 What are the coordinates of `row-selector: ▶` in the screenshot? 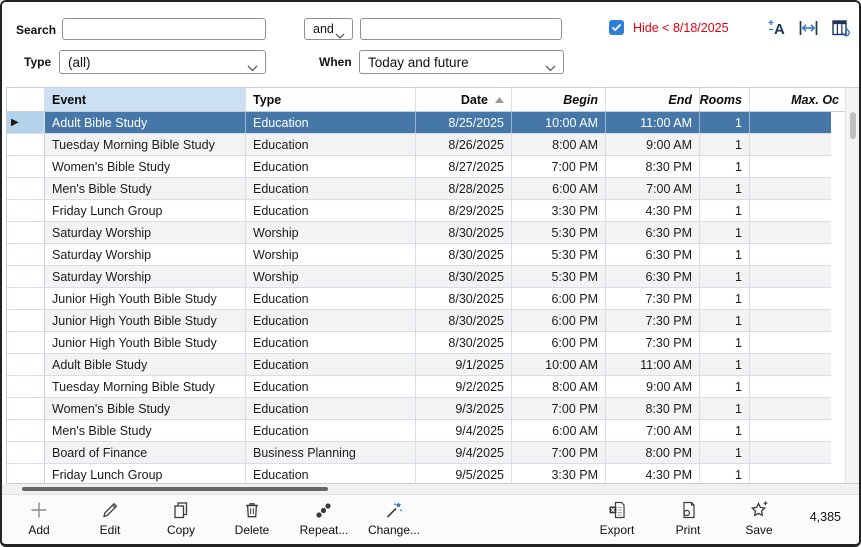 It's located at (26, 122).